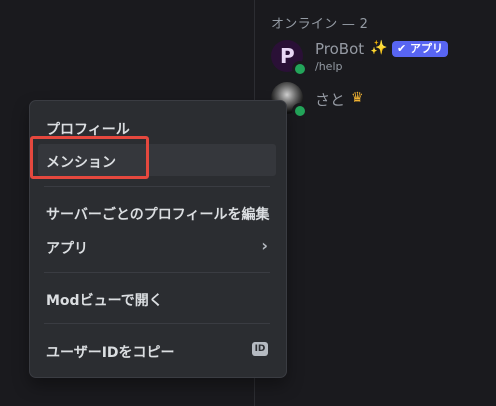  What do you see at coordinates (357, 98) in the screenshot?
I see `owner-crown-icon: ♛` at bounding box center [357, 98].